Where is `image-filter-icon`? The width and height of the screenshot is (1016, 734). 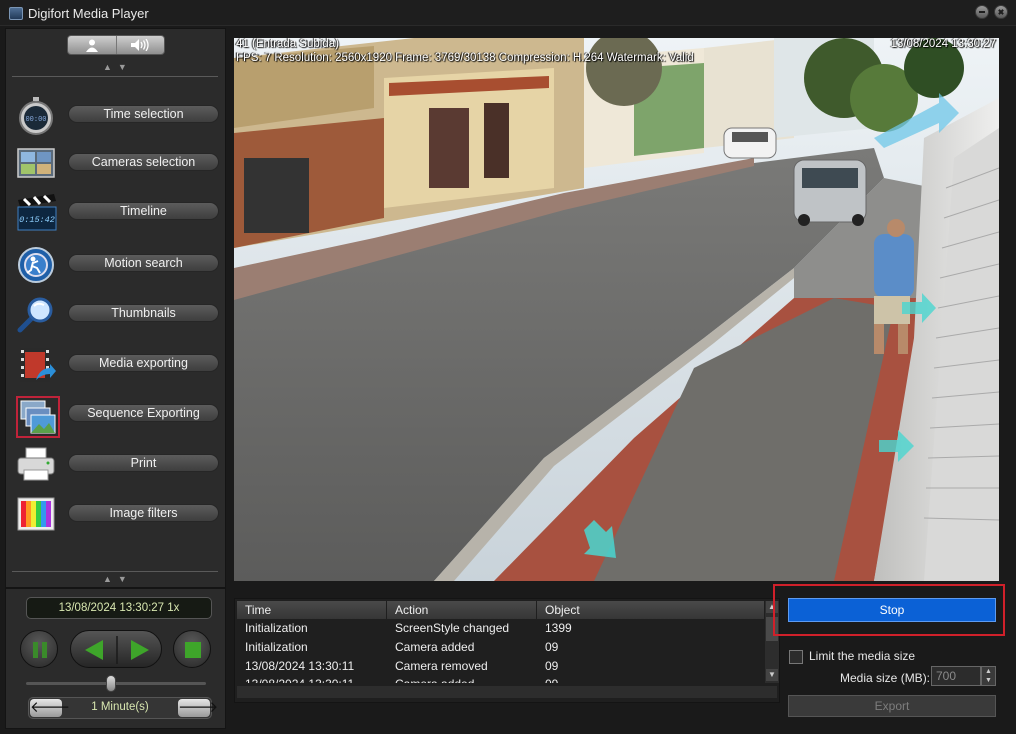 image-filter-icon is located at coordinates (36, 514).